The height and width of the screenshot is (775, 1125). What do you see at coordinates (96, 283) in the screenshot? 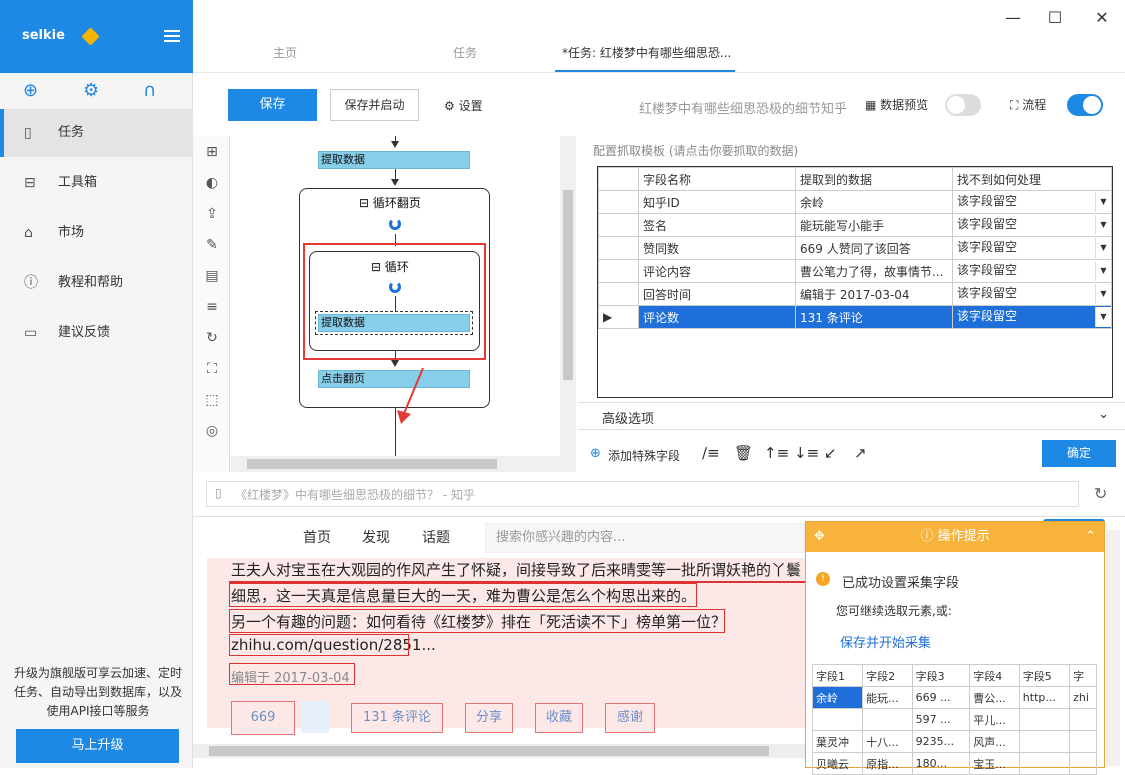
I see `sidebar-item-help: ⓘ 教程和帮助` at bounding box center [96, 283].